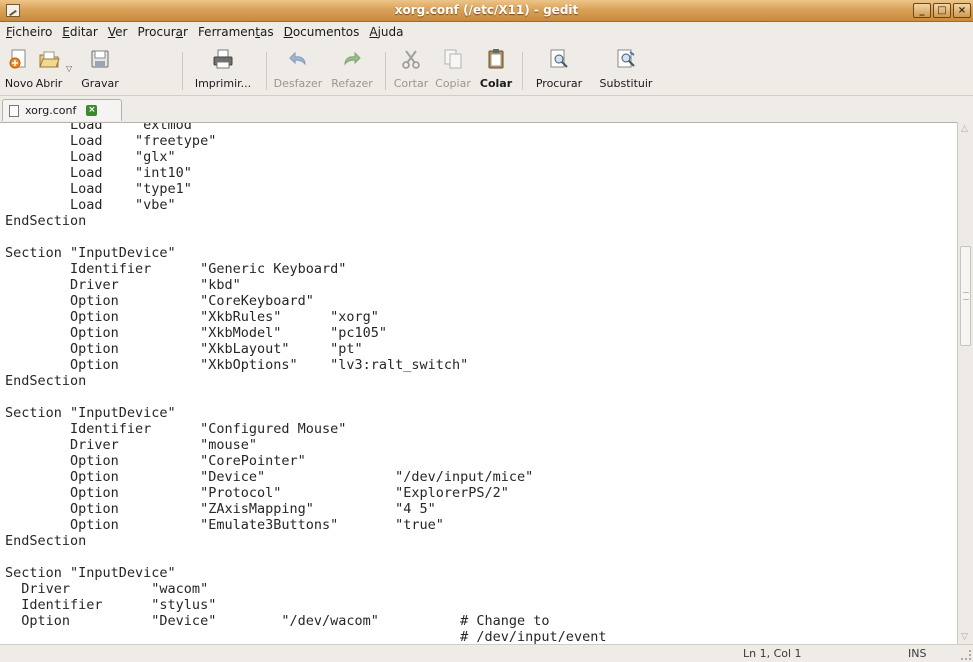  What do you see at coordinates (131, 445) in the screenshot?
I see `code-line: Driver "mouse"` at bounding box center [131, 445].